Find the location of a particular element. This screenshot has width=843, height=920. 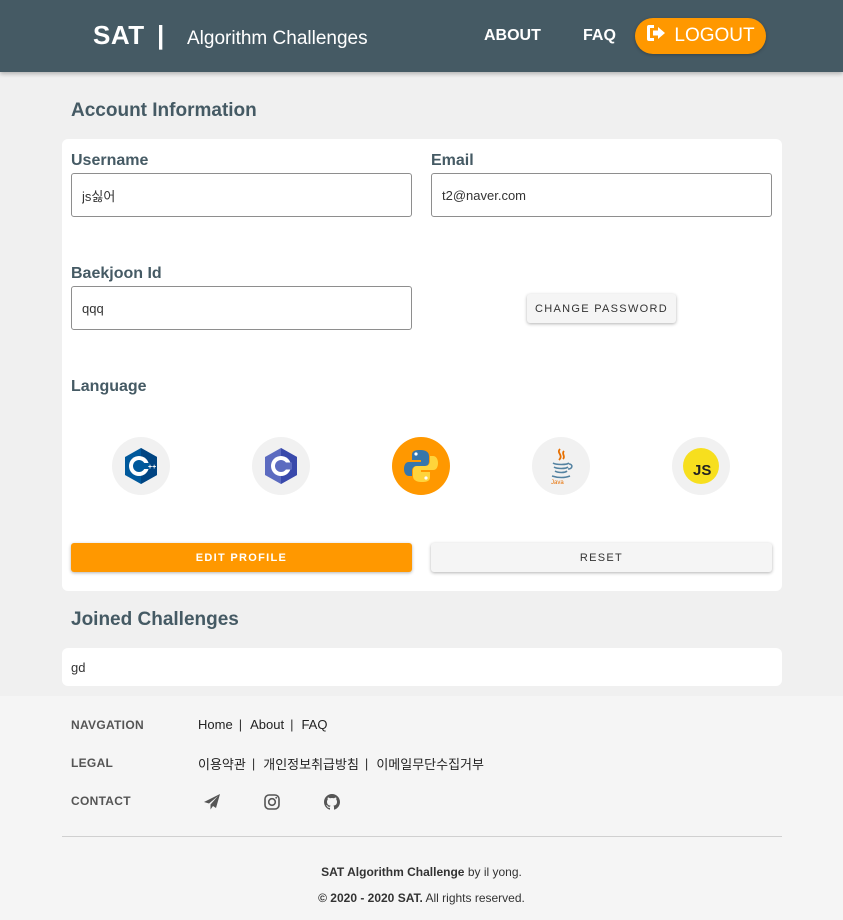

footer-legal-label: LEGAL is located at coordinates (92, 763).